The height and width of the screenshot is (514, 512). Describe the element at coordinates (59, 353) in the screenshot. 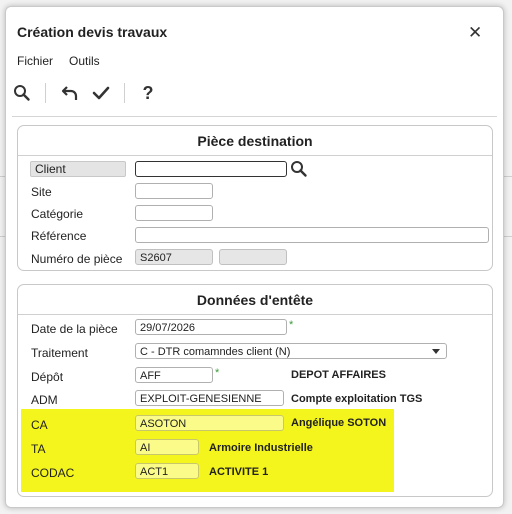

I see `traitement-label: Traitement` at that location.